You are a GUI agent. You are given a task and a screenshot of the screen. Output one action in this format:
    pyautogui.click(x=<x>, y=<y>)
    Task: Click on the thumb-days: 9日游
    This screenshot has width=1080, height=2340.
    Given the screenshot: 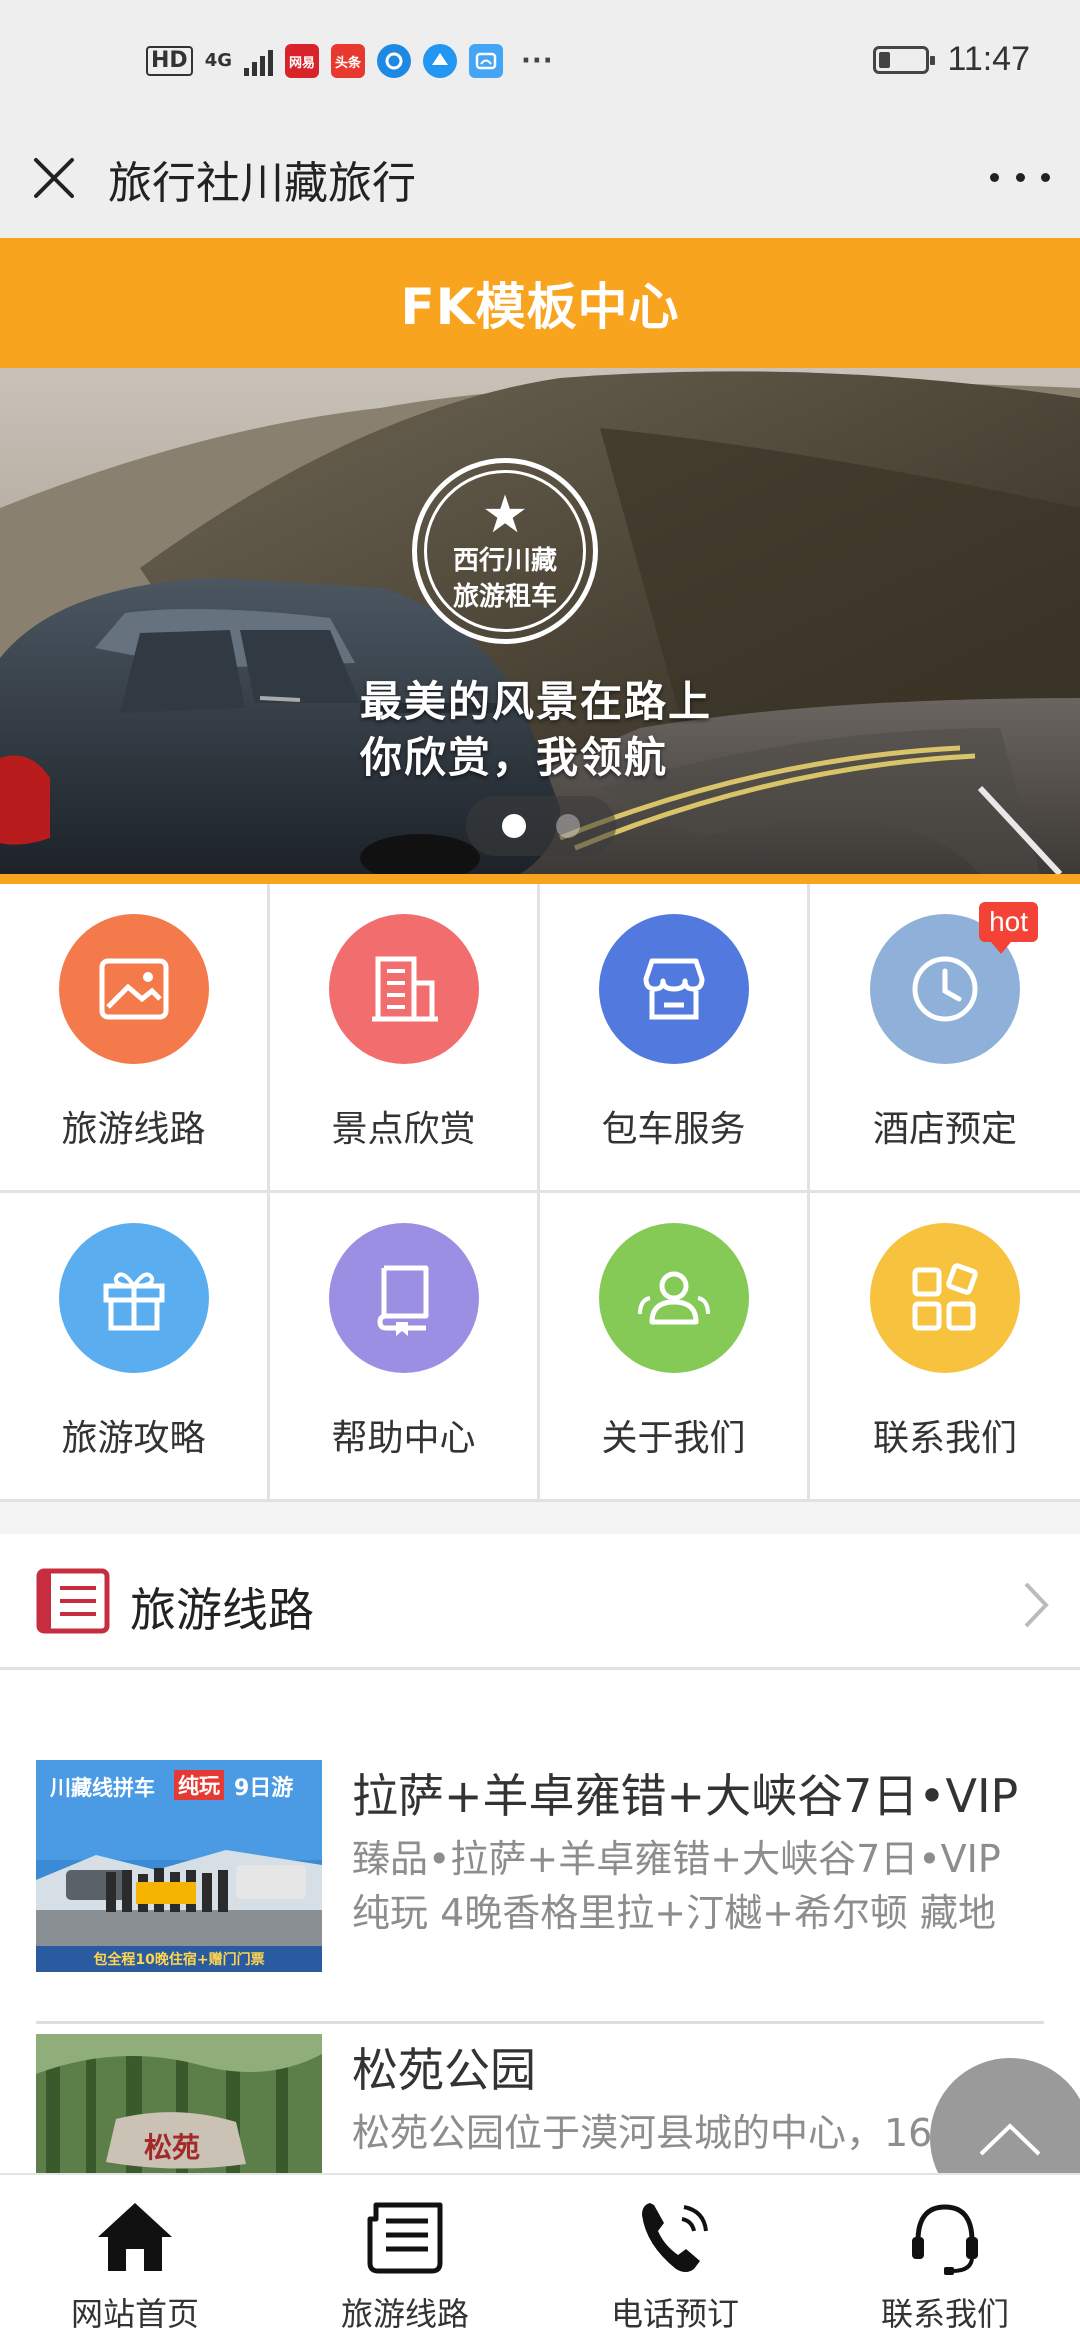 What is the action you would take?
    pyautogui.click(x=264, y=1788)
    